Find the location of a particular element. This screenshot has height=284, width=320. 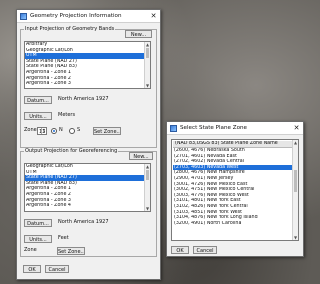

main-ok-button: OK is located at coordinates (32, 269).